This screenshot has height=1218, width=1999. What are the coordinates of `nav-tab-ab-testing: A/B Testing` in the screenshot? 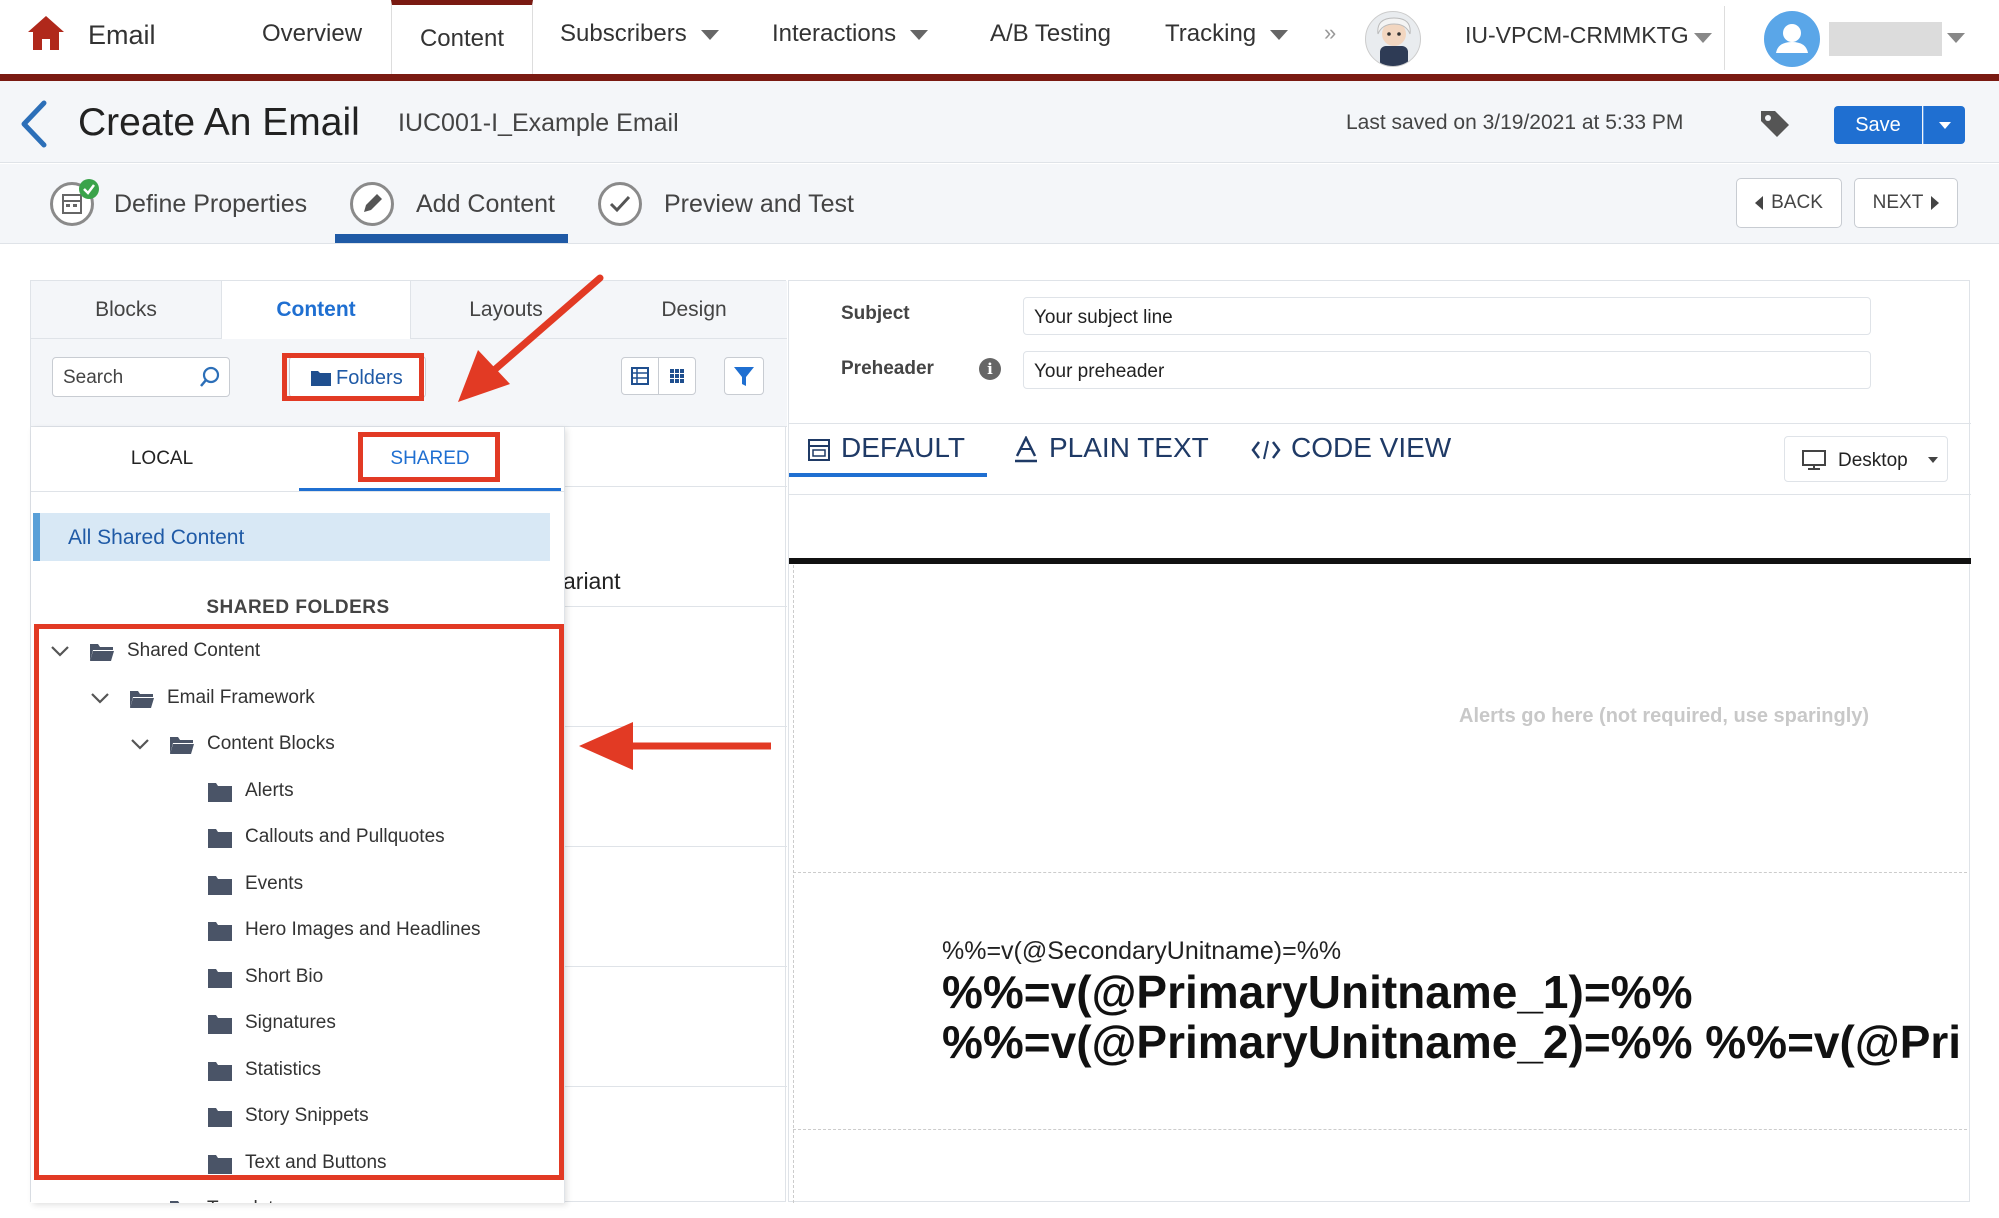 It's located at (1050, 34).